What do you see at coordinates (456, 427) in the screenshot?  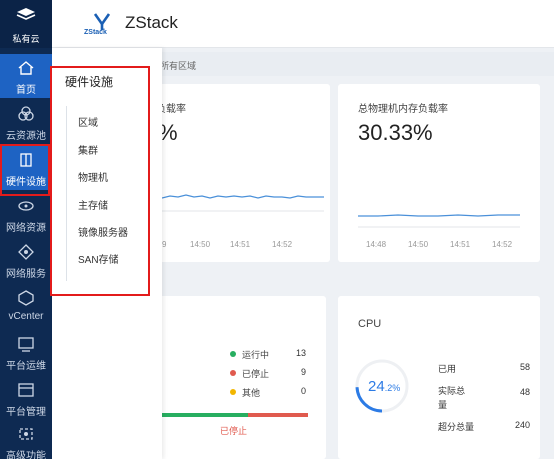 I see `cpu-overcommit-label: 超分总量` at bounding box center [456, 427].